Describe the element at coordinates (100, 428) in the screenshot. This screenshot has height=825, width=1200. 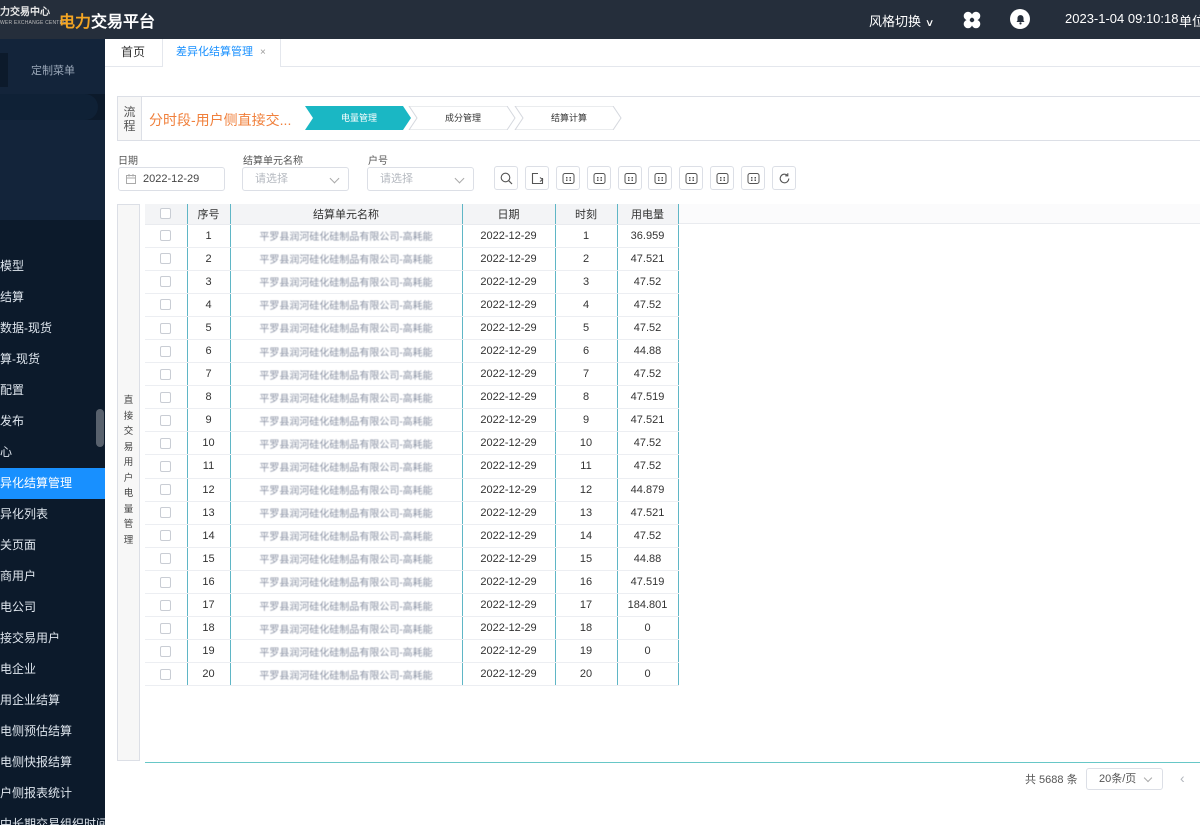
I see `sidebar-scrollbar` at that location.